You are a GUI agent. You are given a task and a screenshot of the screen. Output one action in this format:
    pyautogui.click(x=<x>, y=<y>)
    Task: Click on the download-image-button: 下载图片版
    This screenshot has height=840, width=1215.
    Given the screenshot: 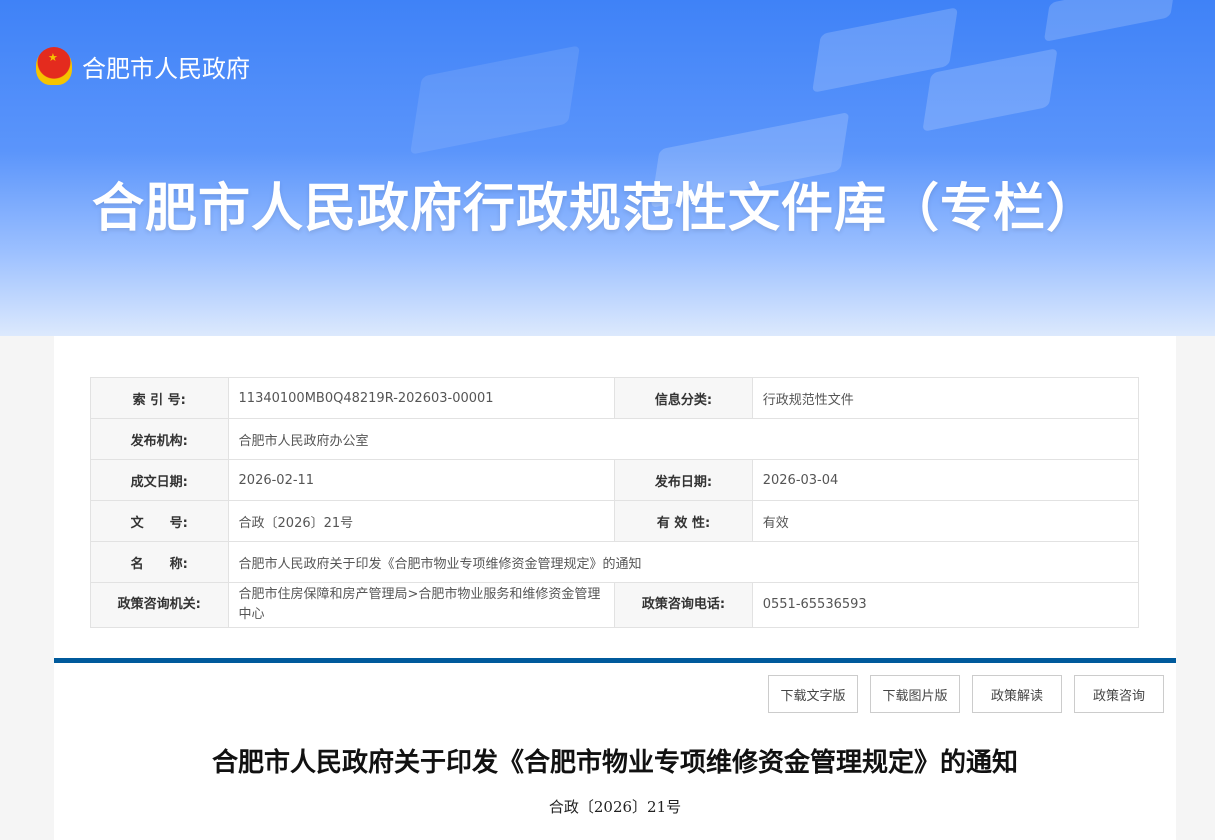 What is the action you would take?
    pyautogui.click(x=915, y=694)
    